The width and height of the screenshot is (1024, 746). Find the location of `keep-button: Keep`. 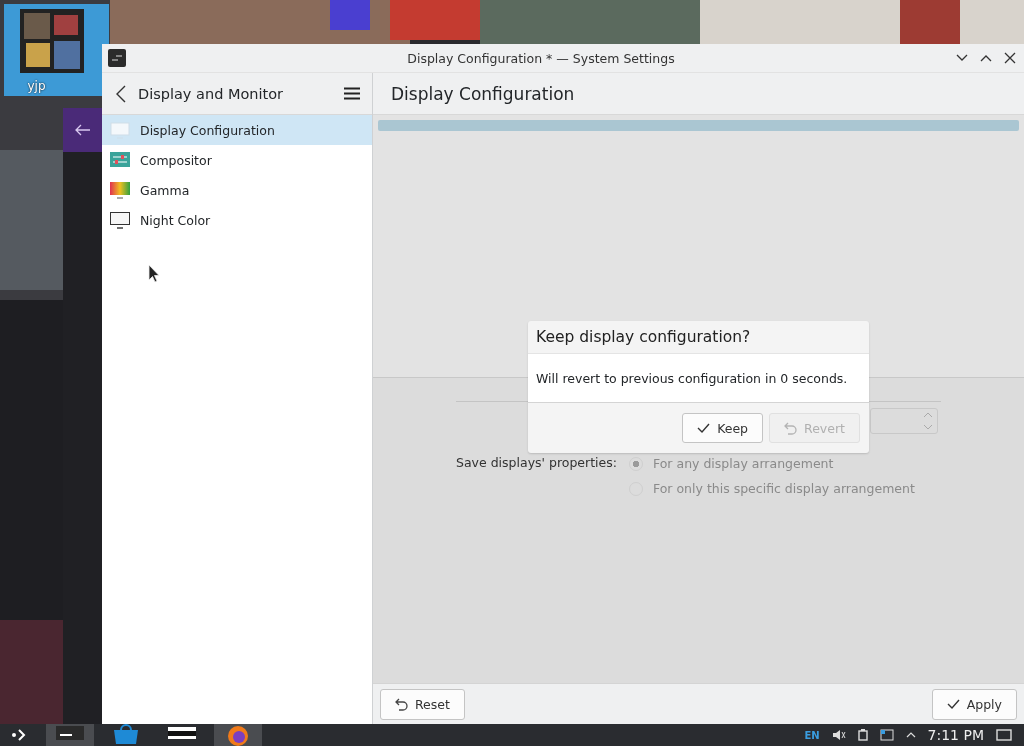

keep-button: Keep is located at coordinates (723, 428).